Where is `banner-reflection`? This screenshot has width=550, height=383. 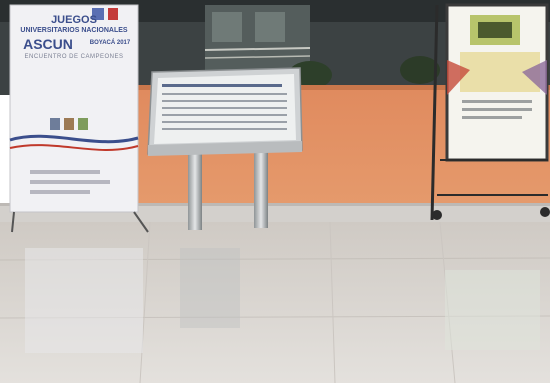 banner-reflection is located at coordinates (84, 300).